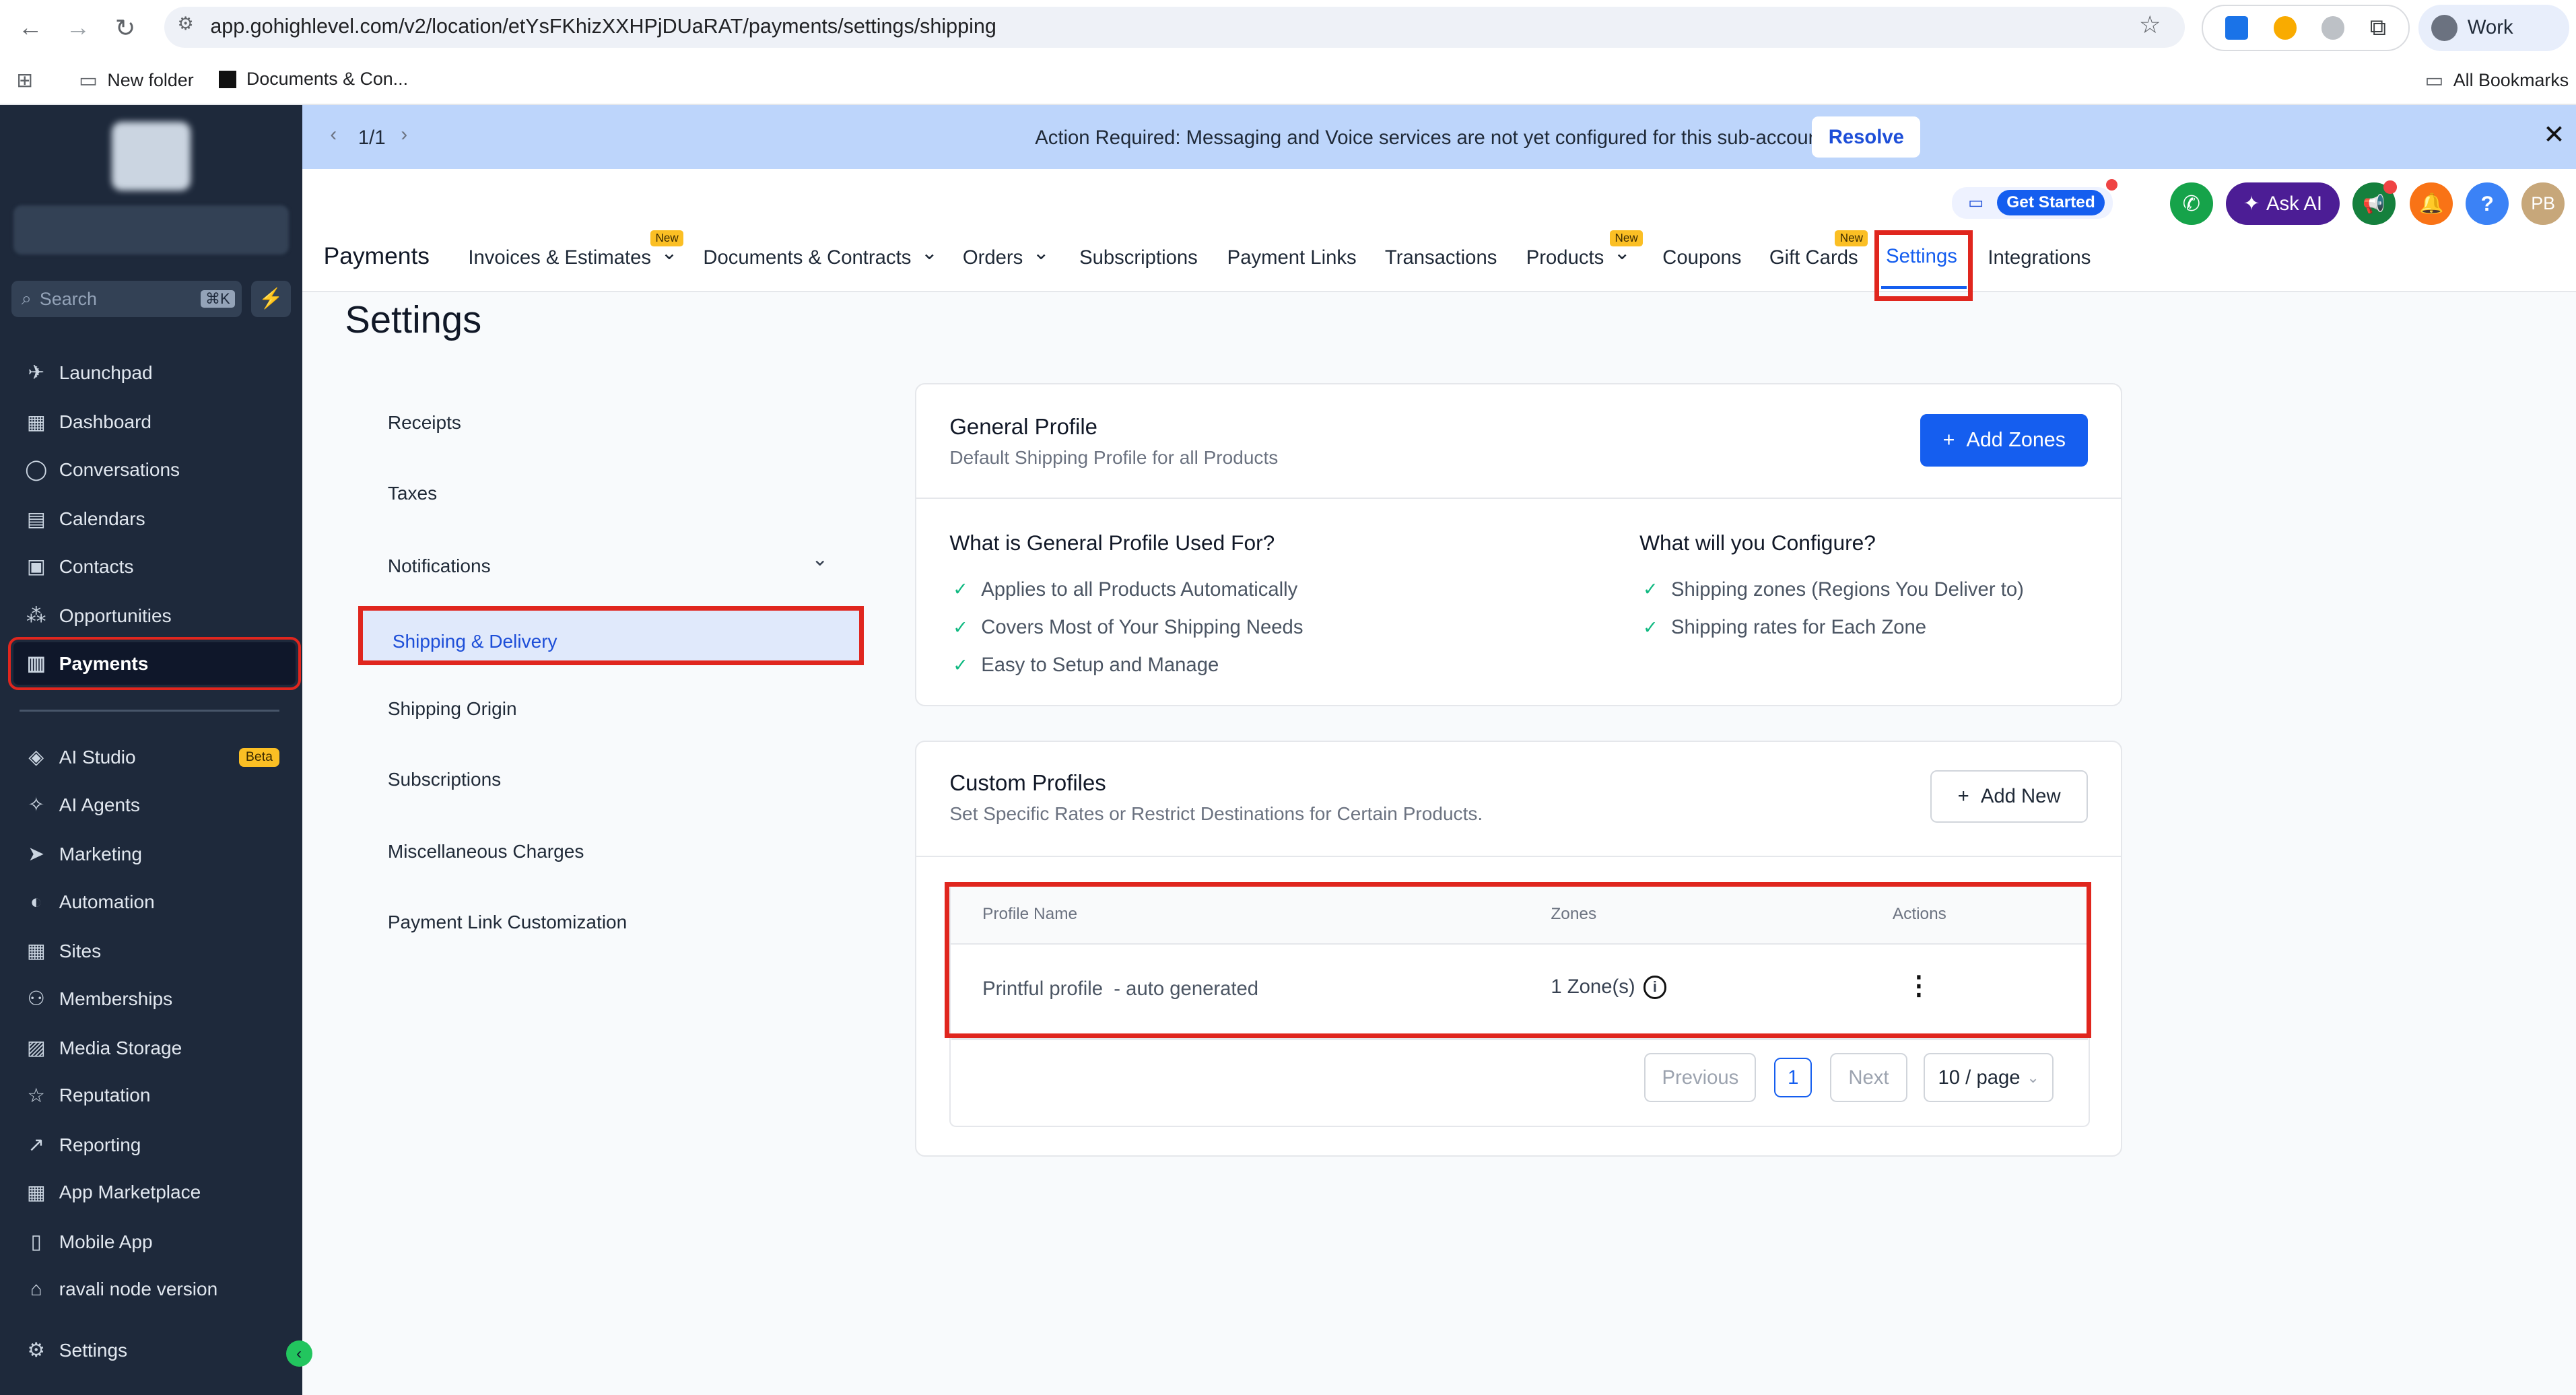 The width and height of the screenshot is (2576, 1395). I want to click on tab-subscriptions: Subscriptions, so click(1138, 257).